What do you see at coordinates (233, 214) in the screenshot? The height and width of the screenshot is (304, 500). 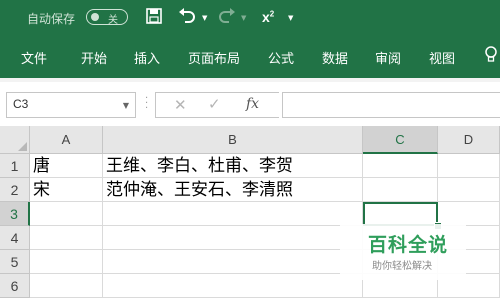 I see `cell-b3` at bounding box center [233, 214].